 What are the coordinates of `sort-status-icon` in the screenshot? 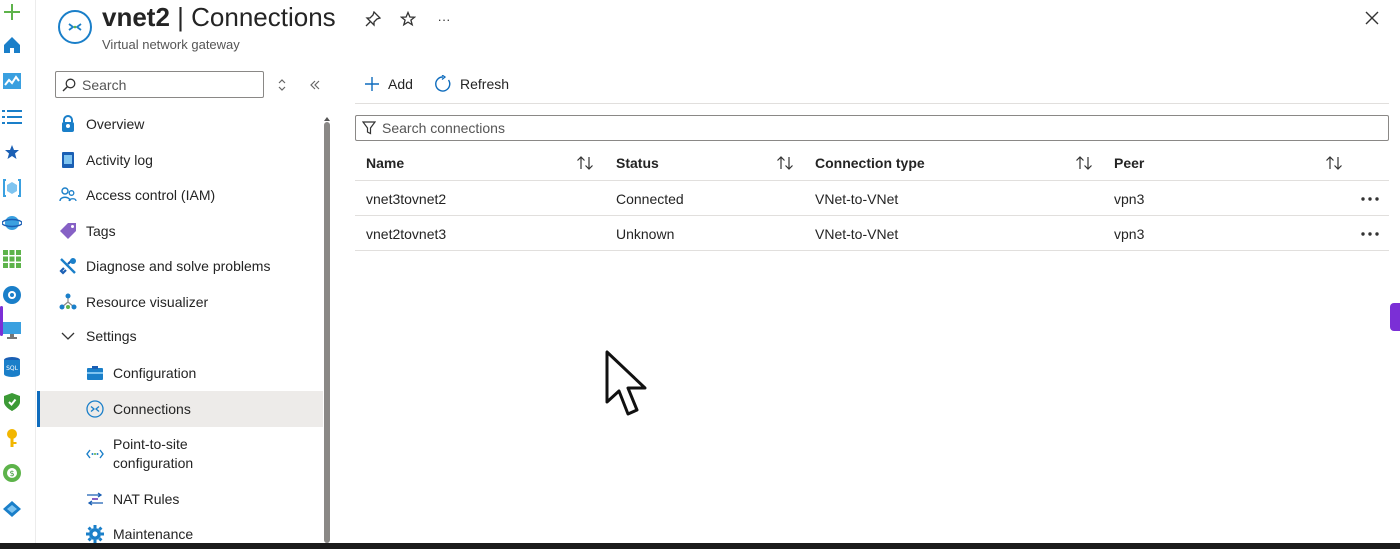 It's located at (785, 163).